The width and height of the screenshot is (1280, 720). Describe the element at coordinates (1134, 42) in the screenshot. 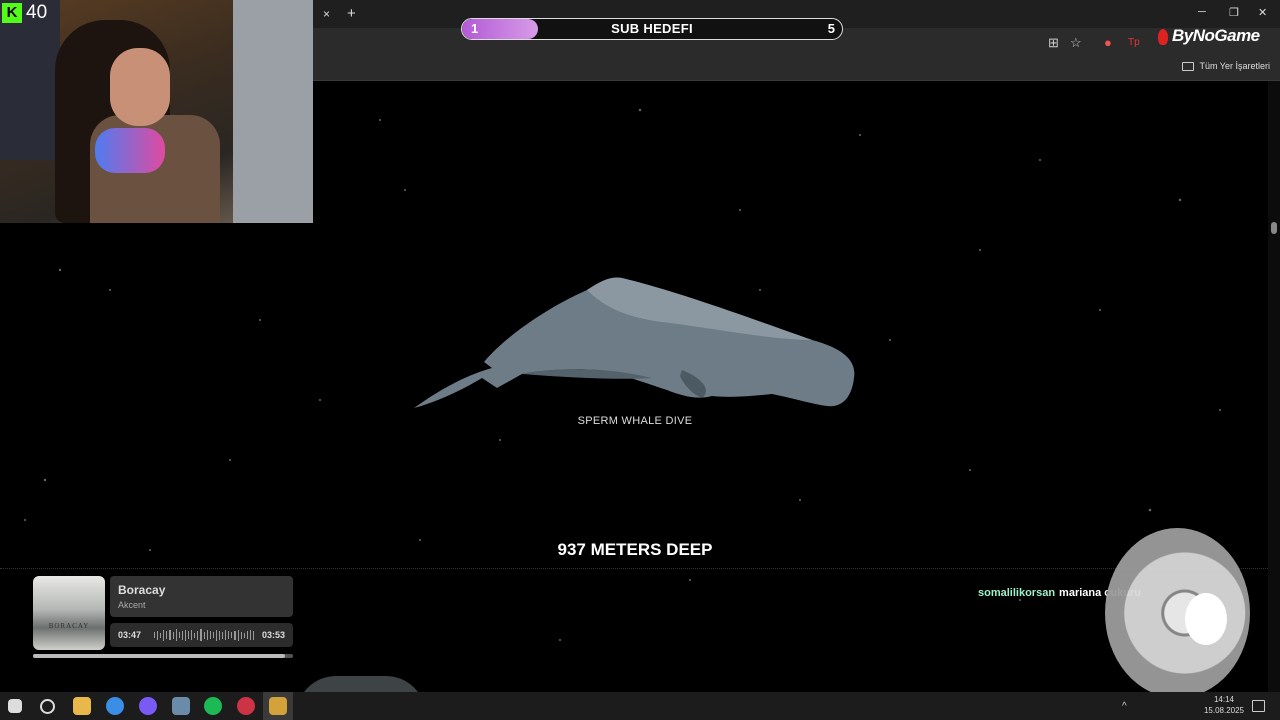

I see `extension-tp-icon: Tp` at that location.